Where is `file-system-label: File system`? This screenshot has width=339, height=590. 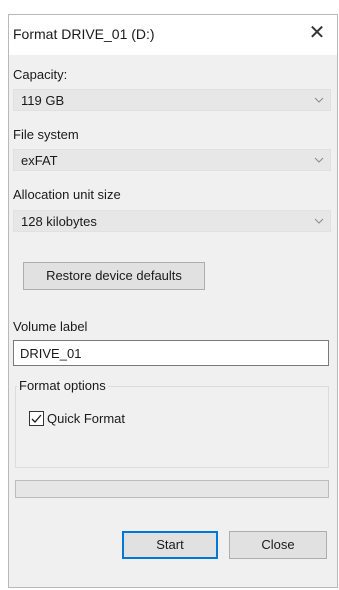
file-system-label: File system is located at coordinates (46, 134).